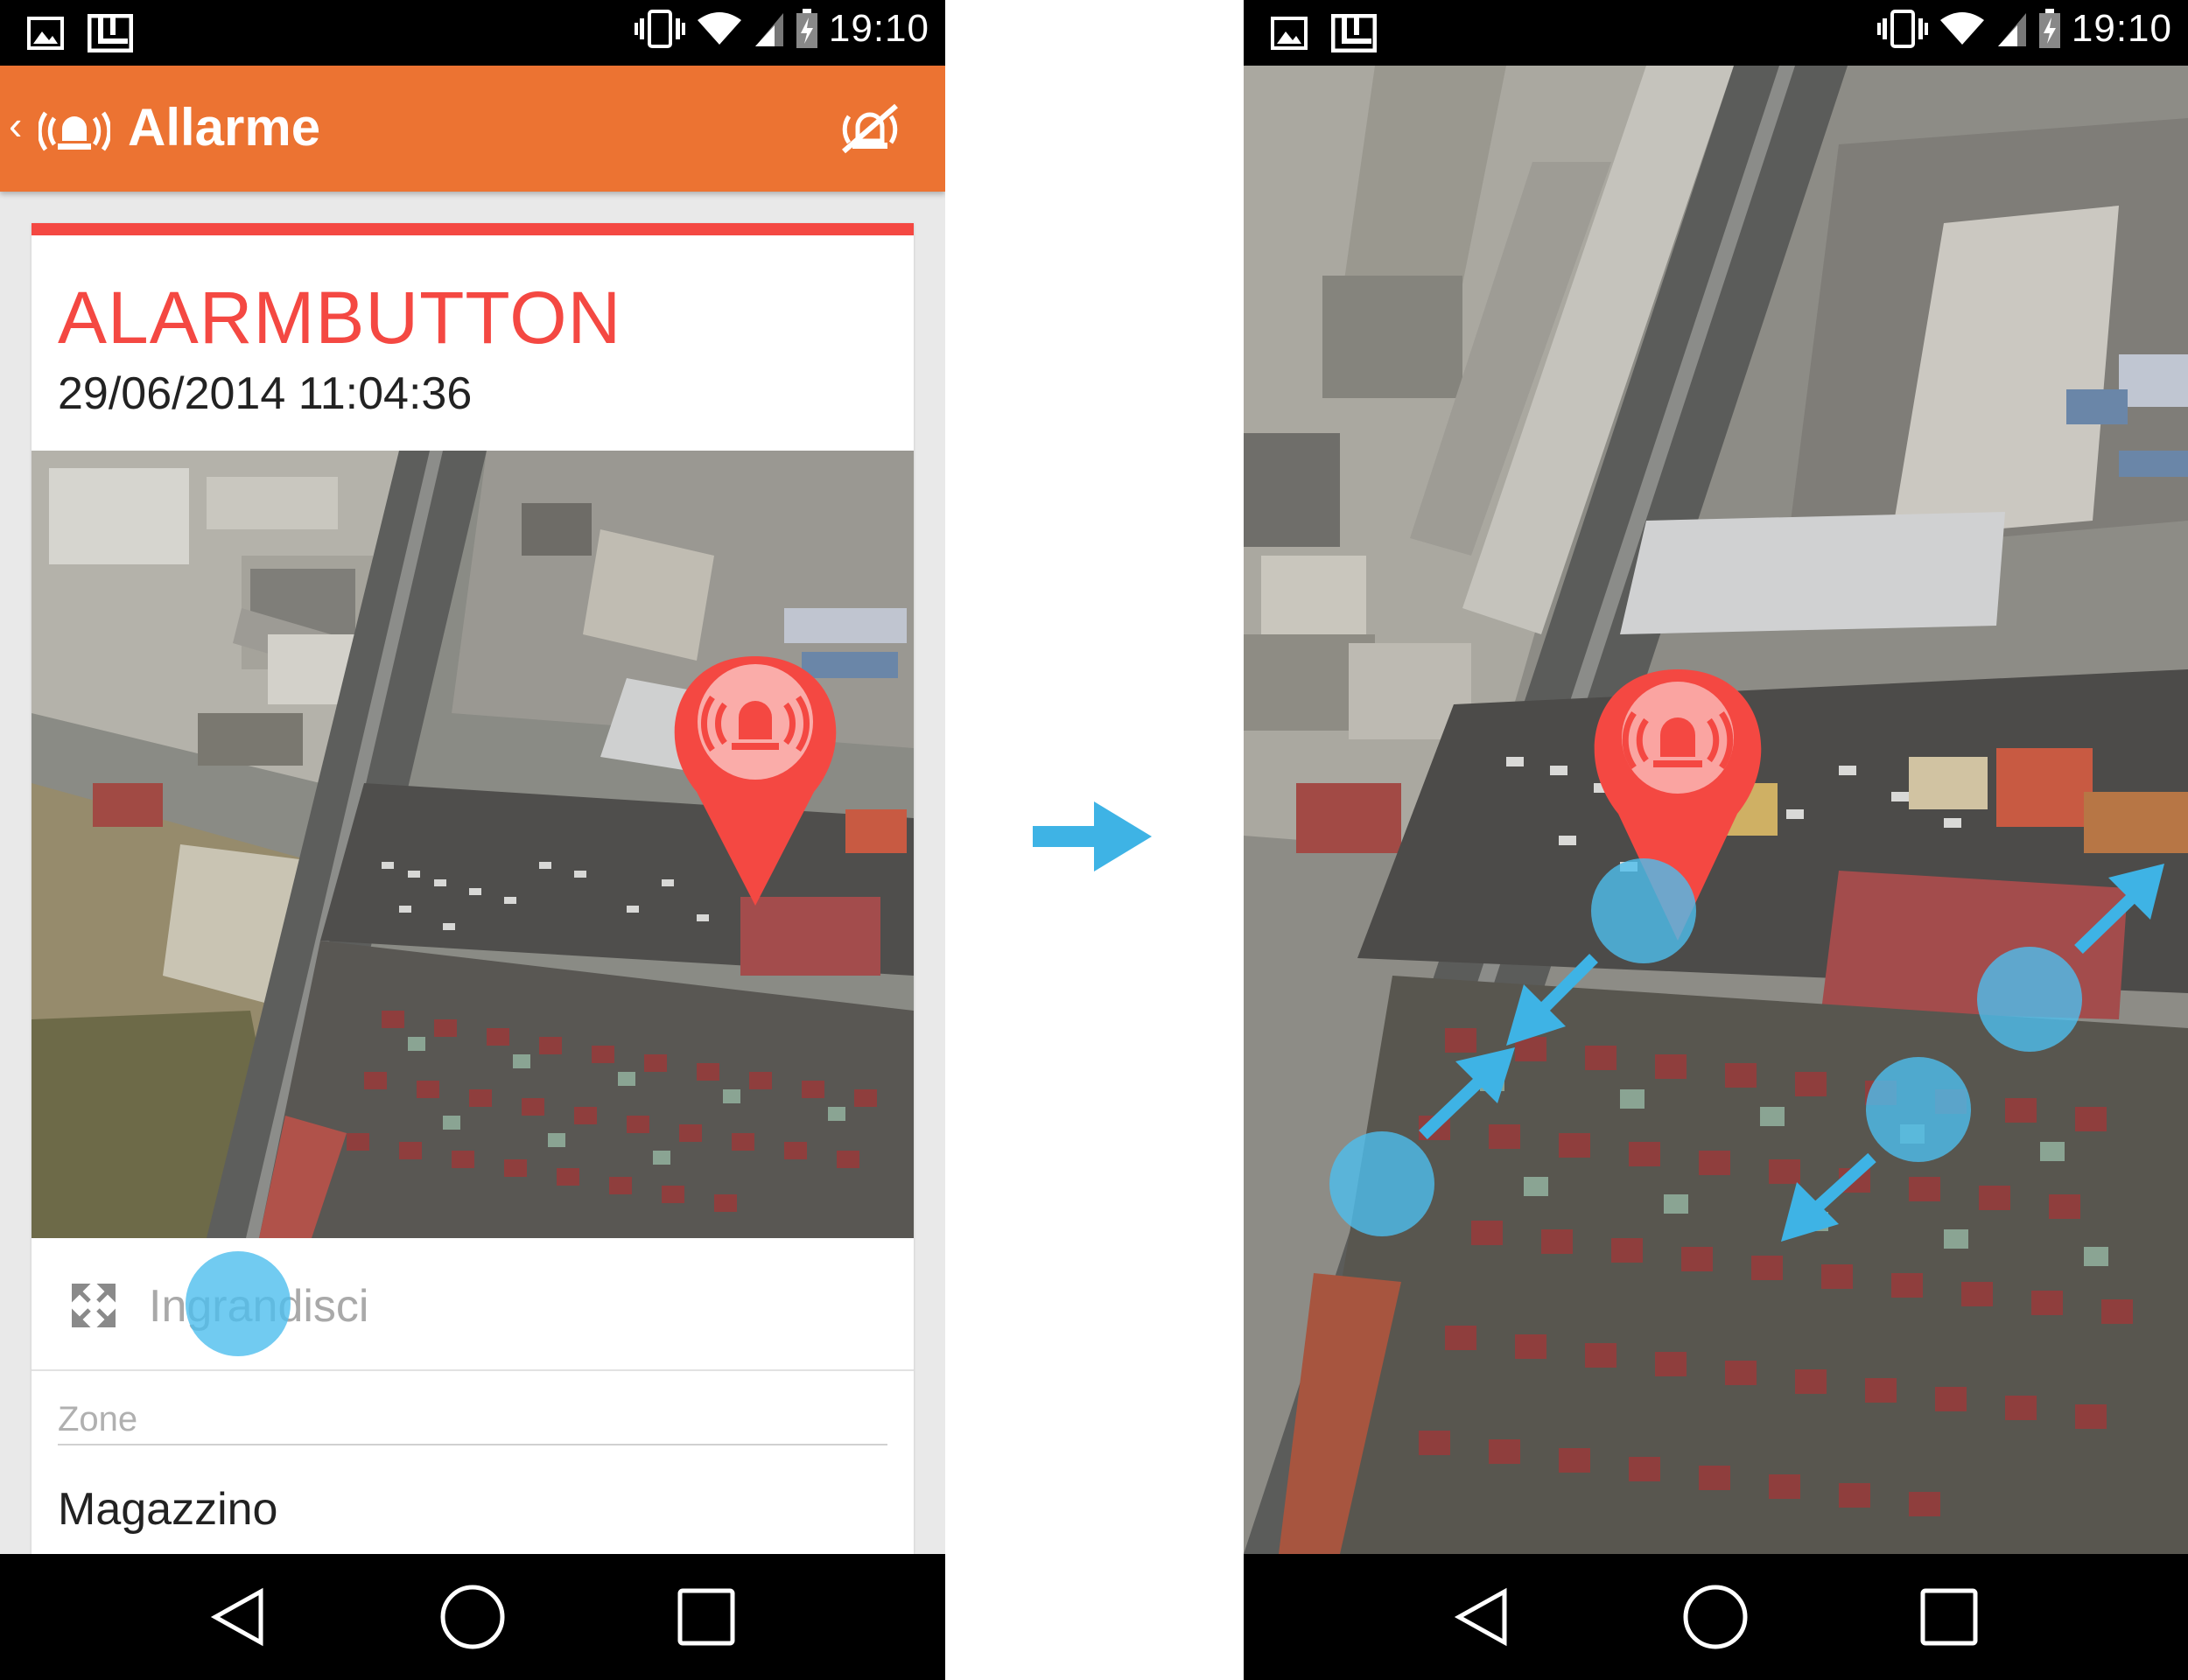  I want to click on zone-value: Magazzino, so click(168, 1509).